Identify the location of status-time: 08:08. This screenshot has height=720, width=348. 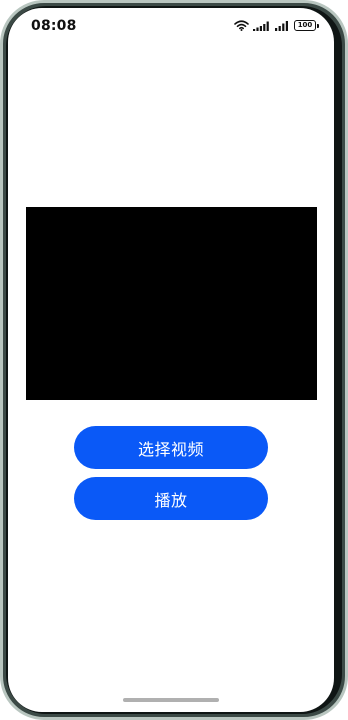
(54, 26).